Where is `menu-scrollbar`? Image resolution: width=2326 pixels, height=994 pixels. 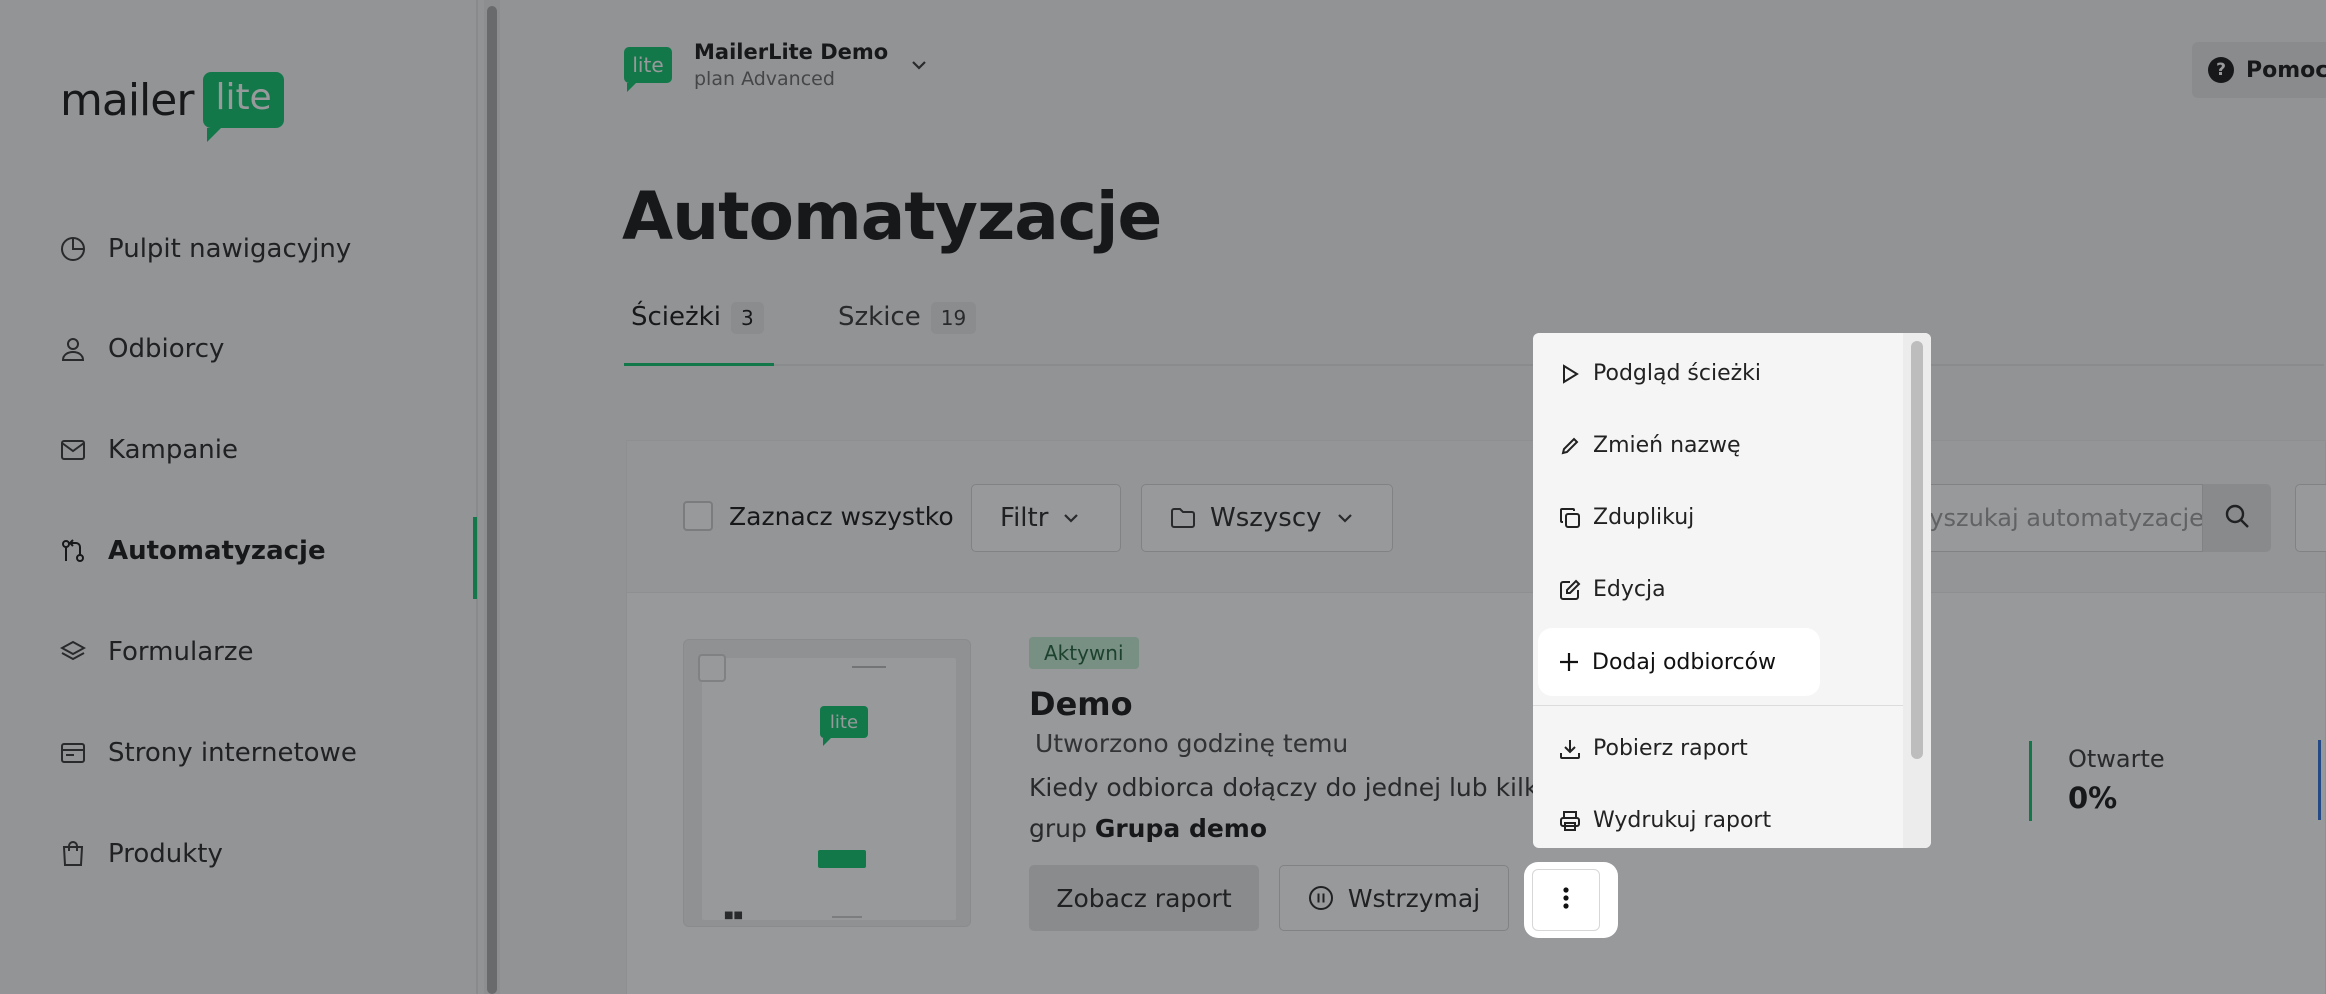
menu-scrollbar is located at coordinates (1917, 590).